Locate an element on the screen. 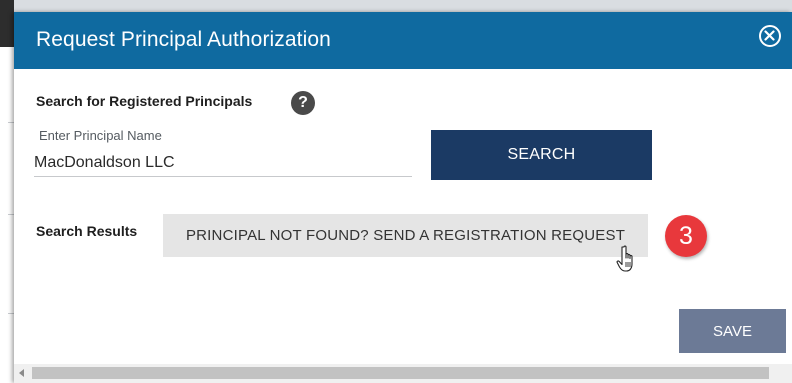 Image resolution: width=792 pixels, height=383 pixels. horizontal-scrollbar is located at coordinates (403, 373).